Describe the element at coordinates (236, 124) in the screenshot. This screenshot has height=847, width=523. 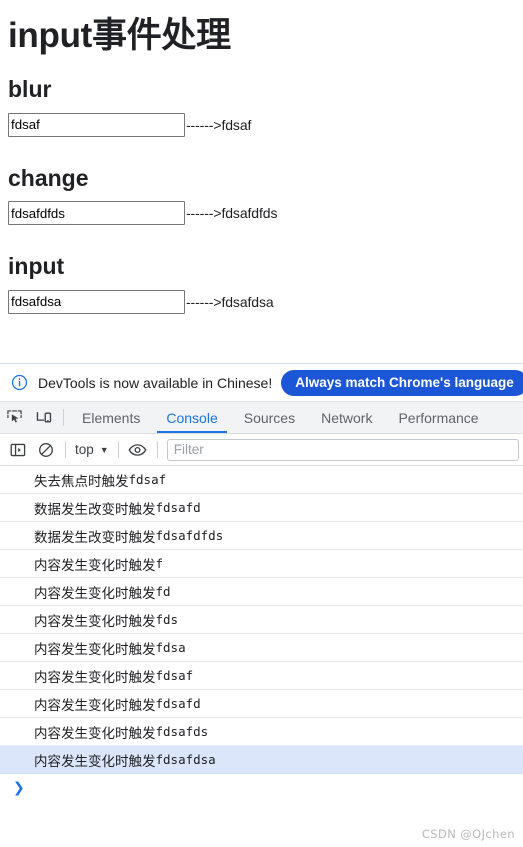
I see `mirror-value: fdsaf` at that location.